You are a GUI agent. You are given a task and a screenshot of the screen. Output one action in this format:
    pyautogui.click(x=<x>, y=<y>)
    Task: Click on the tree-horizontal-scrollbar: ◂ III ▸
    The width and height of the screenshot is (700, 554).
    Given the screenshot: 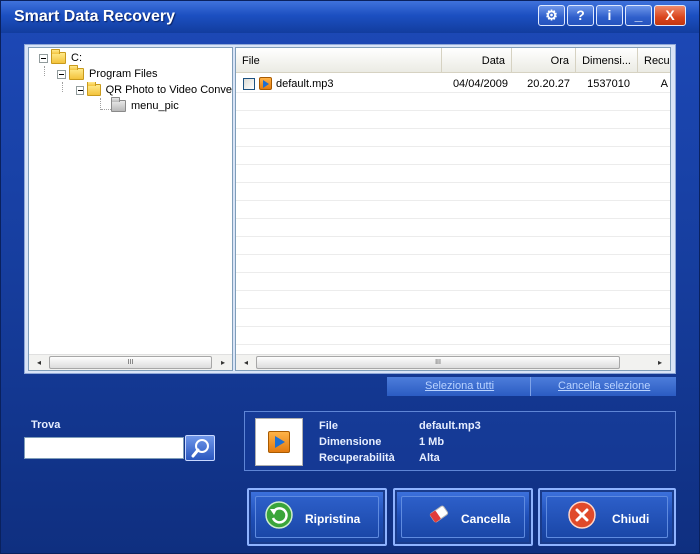 What is the action you would take?
    pyautogui.click(x=130, y=362)
    